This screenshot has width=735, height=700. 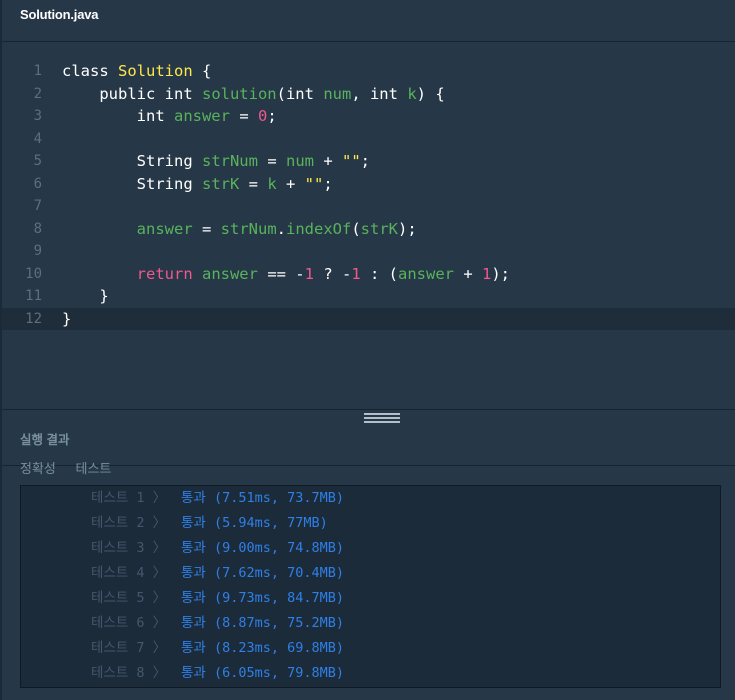 I want to click on test-result-row: 테스트 7 〉 통과 (8.23ms, 69.8MB), so click(x=371, y=648).